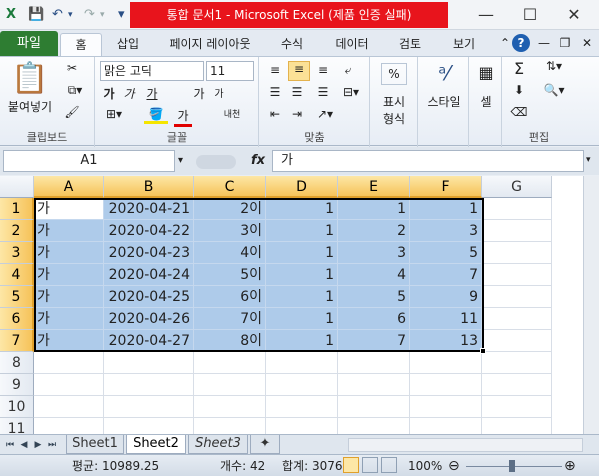  I want to click on row-header-4: 4, so click(17, 275).